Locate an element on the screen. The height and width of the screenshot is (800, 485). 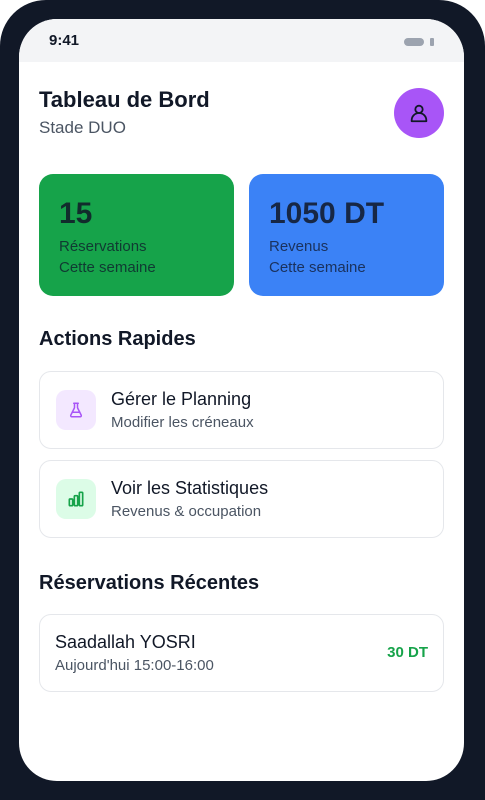
planning-icon-box is located at coordinates (76, 410).